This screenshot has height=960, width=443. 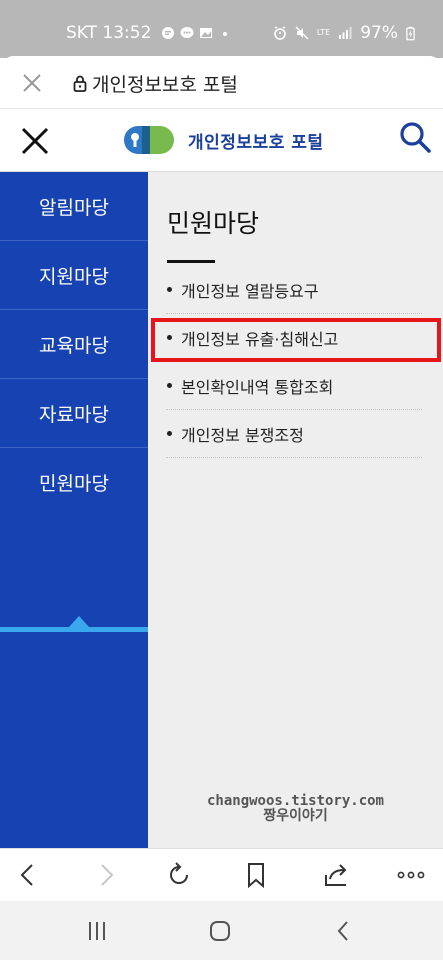 I want to click on watermark: changwoos.tistory.com 짱우이야기, so click(x=295, y=809).